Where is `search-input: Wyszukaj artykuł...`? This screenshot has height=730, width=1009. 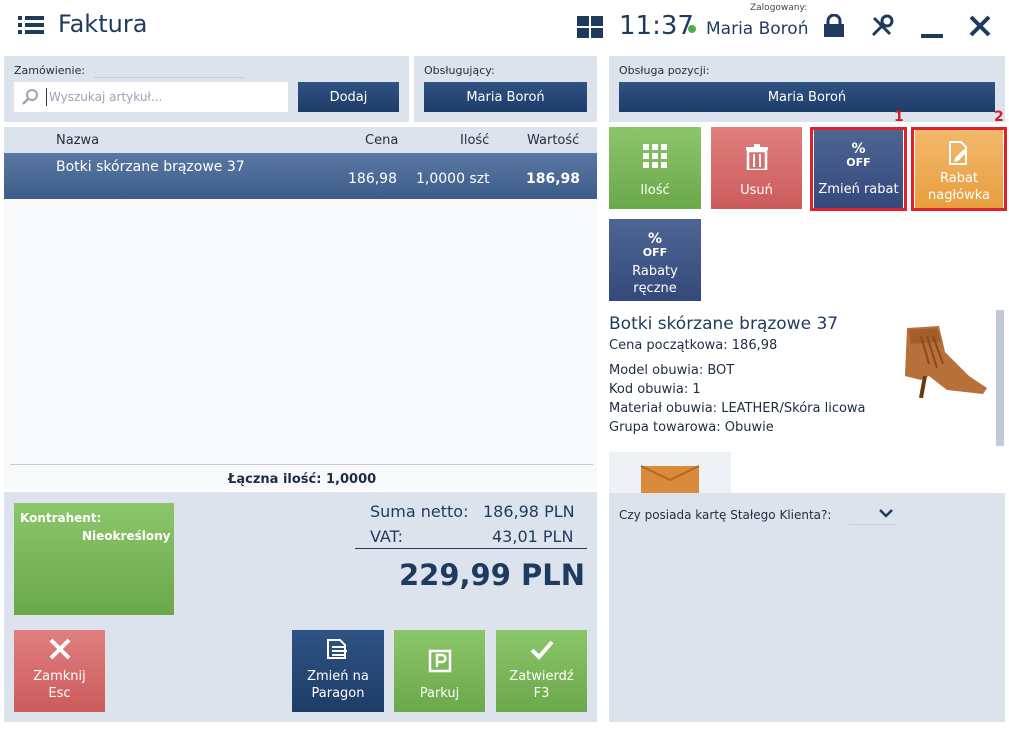
search-input: Wyszukaj artykuł... is located at coordinates (151, 97).